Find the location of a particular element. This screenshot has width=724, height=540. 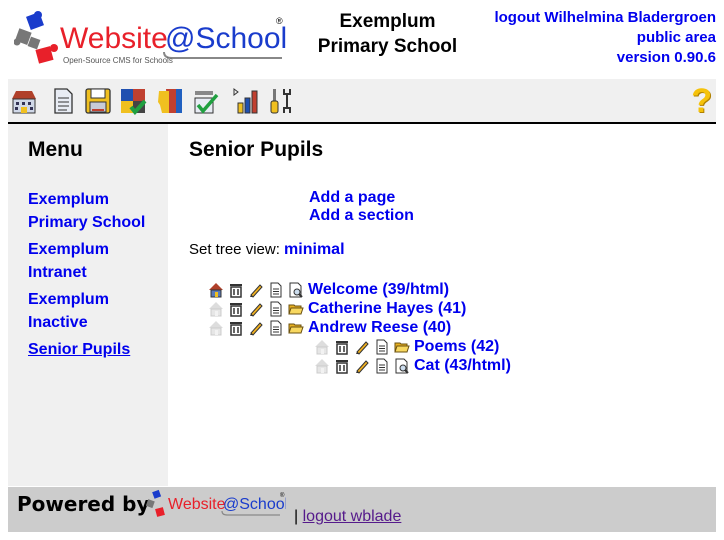

tree-node: Cat (43/html) is located at coordinates (412, 365).